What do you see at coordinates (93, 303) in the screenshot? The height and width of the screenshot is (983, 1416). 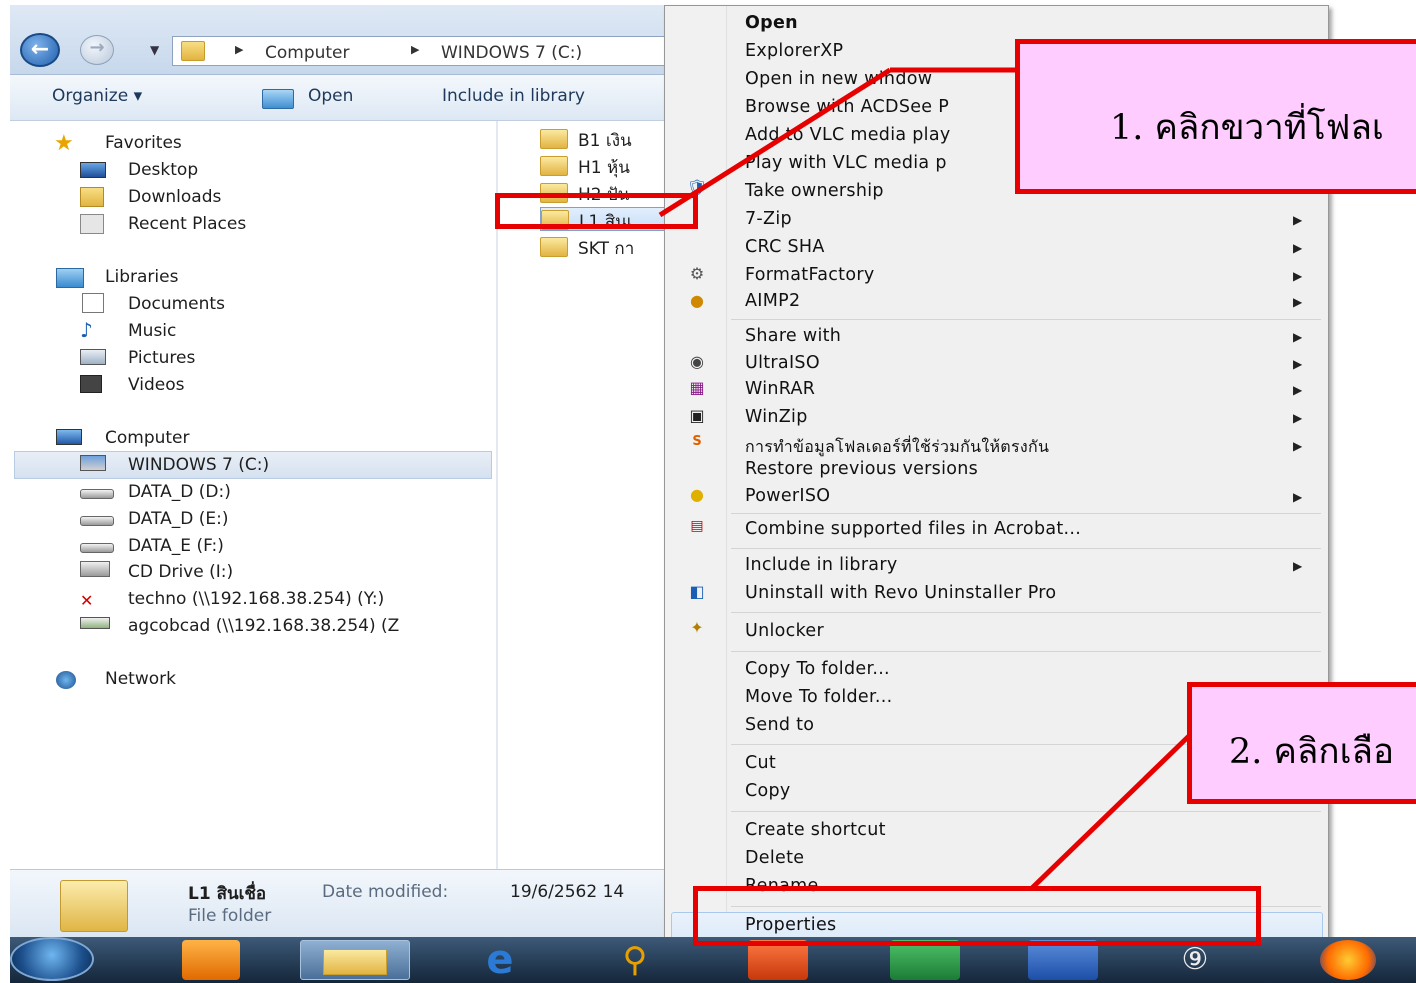 I see `documents-icon` at bounding box center [93, 303].